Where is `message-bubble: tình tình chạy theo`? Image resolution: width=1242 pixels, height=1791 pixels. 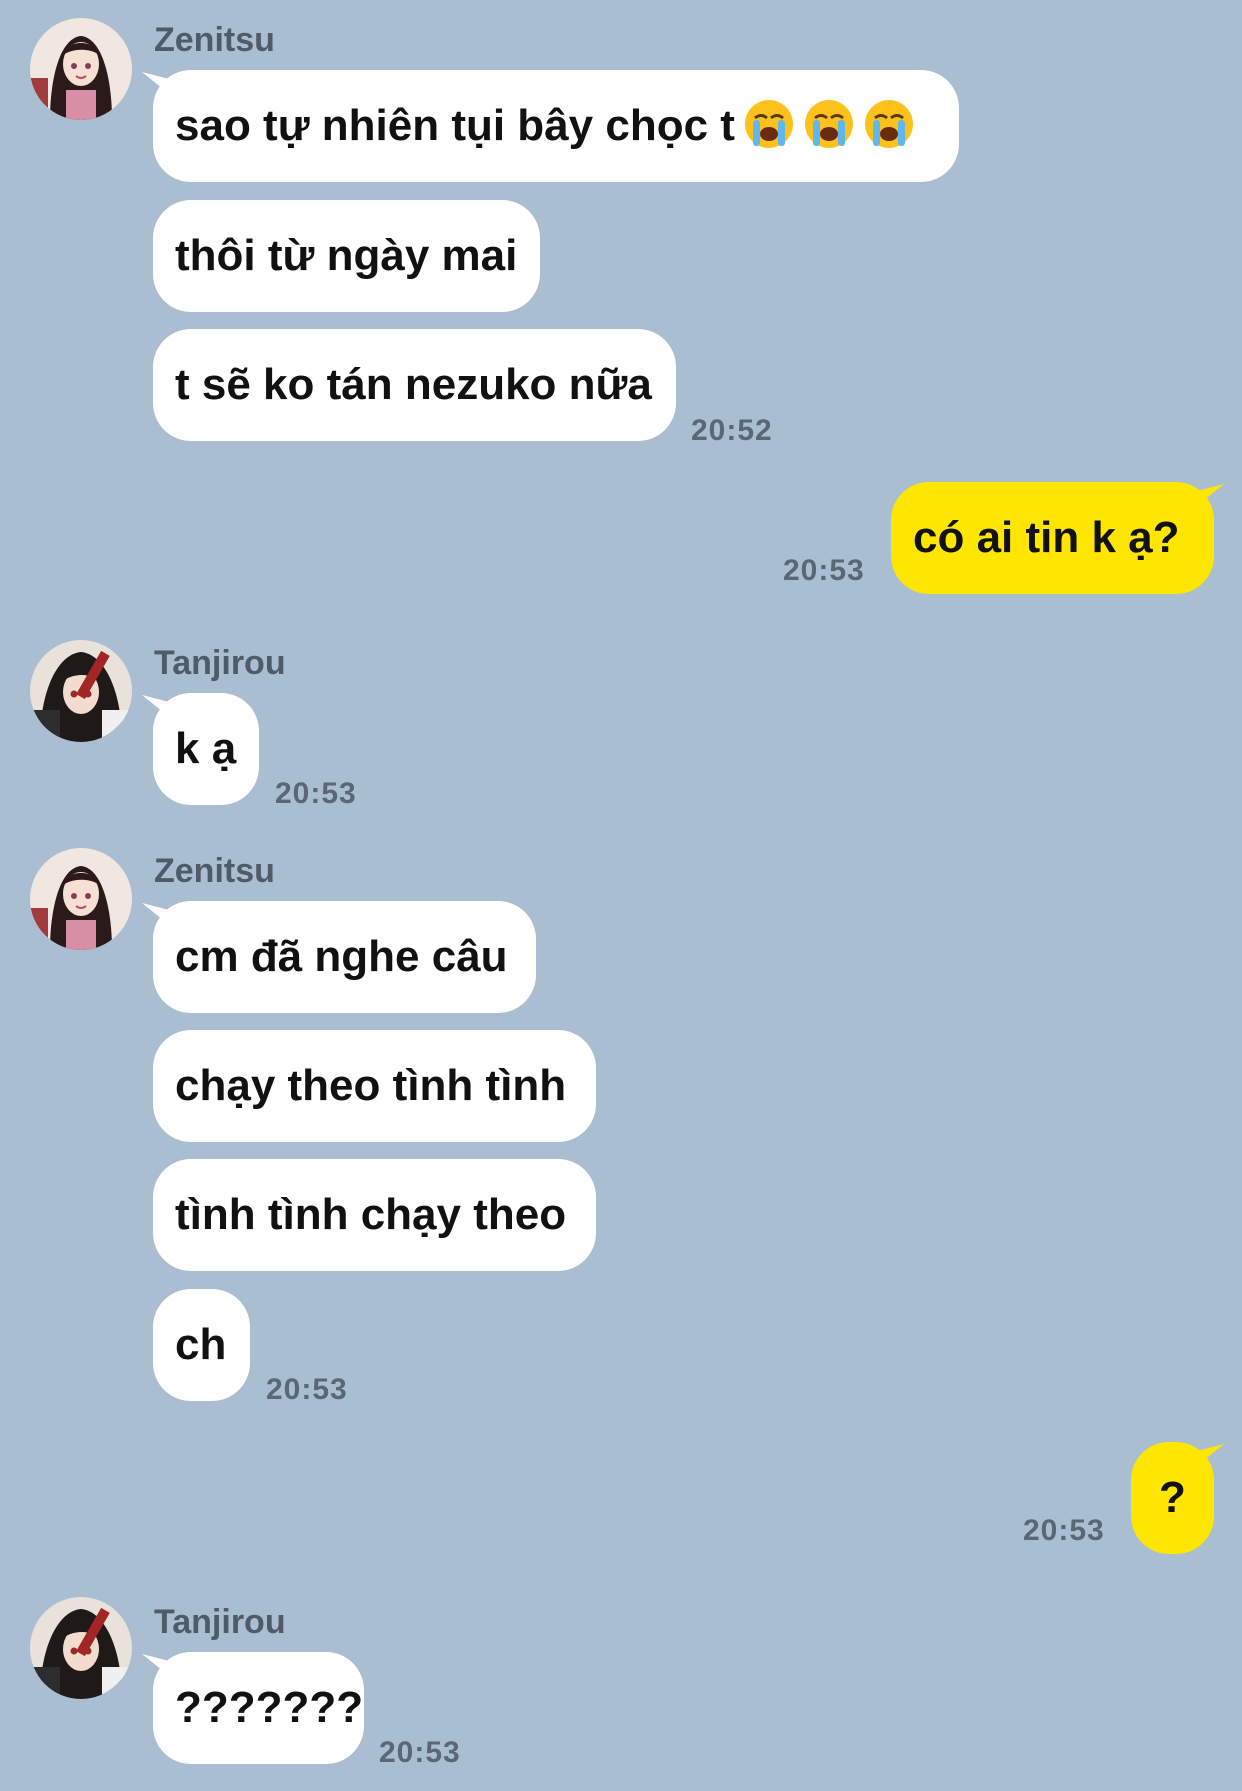
message-bubble: tình tình chạy theo is located at coordinates (374, 1215).